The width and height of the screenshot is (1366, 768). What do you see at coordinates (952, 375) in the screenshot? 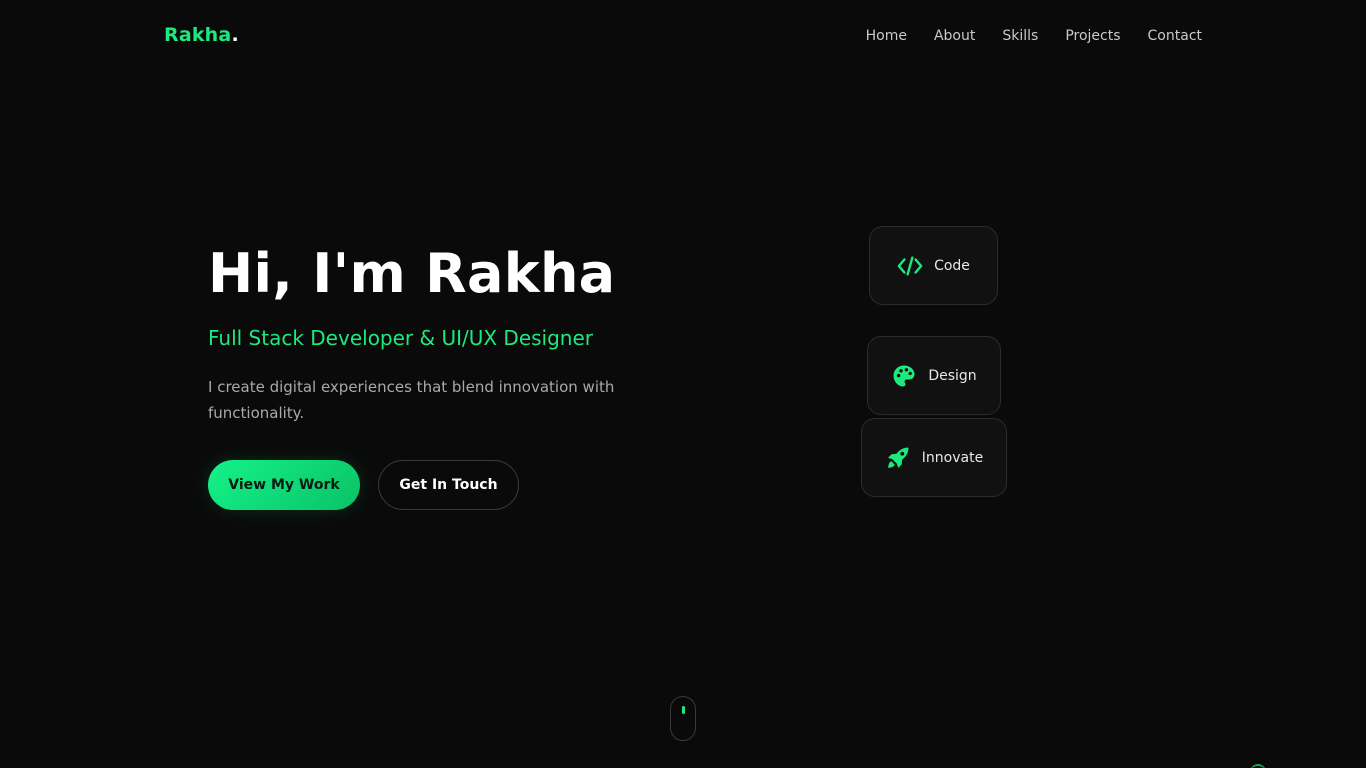
I see `design-card-label: Design` at bounding box center [952, 375].